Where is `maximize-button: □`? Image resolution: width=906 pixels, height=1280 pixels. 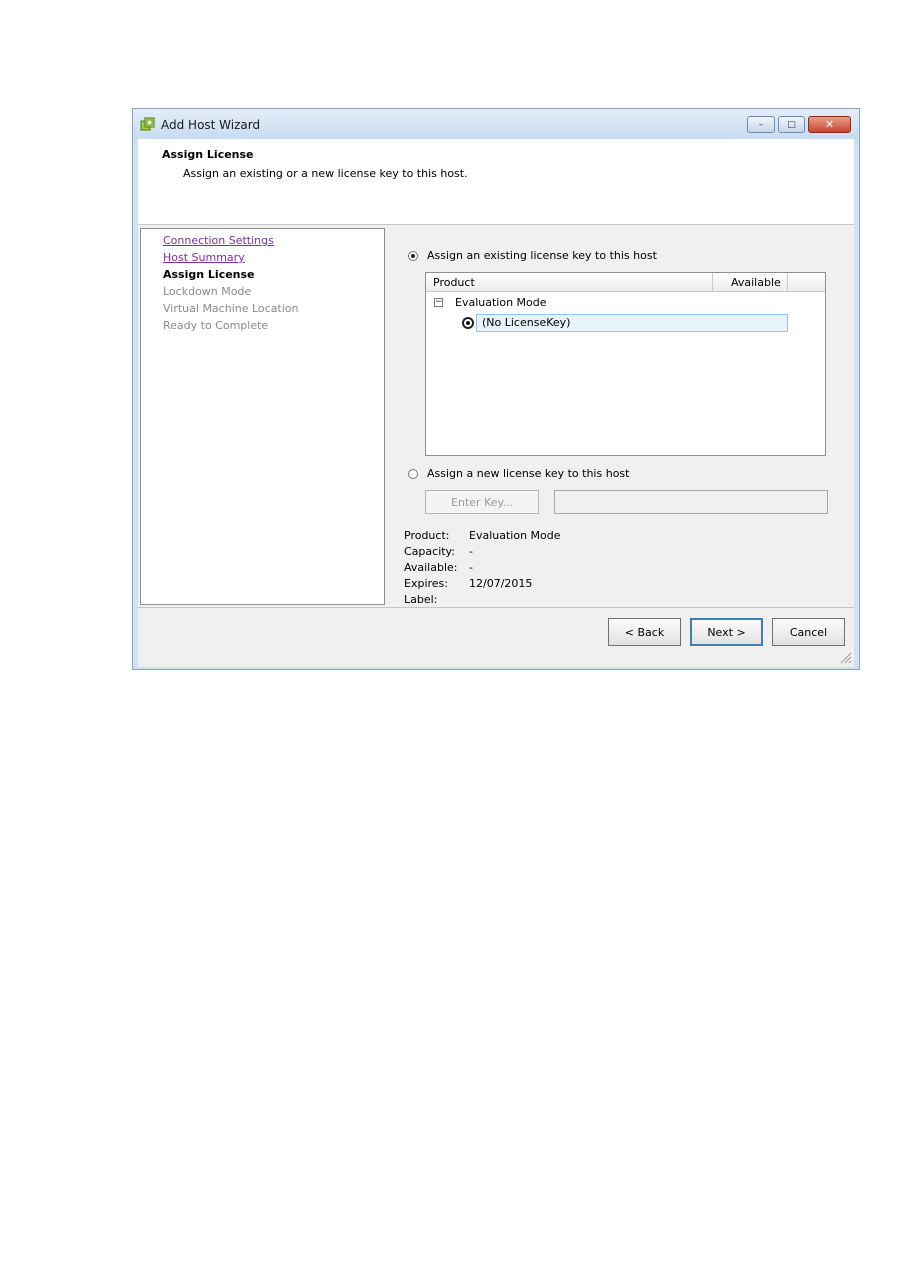
maximize-button: □ is located at coordinates (791, 124).